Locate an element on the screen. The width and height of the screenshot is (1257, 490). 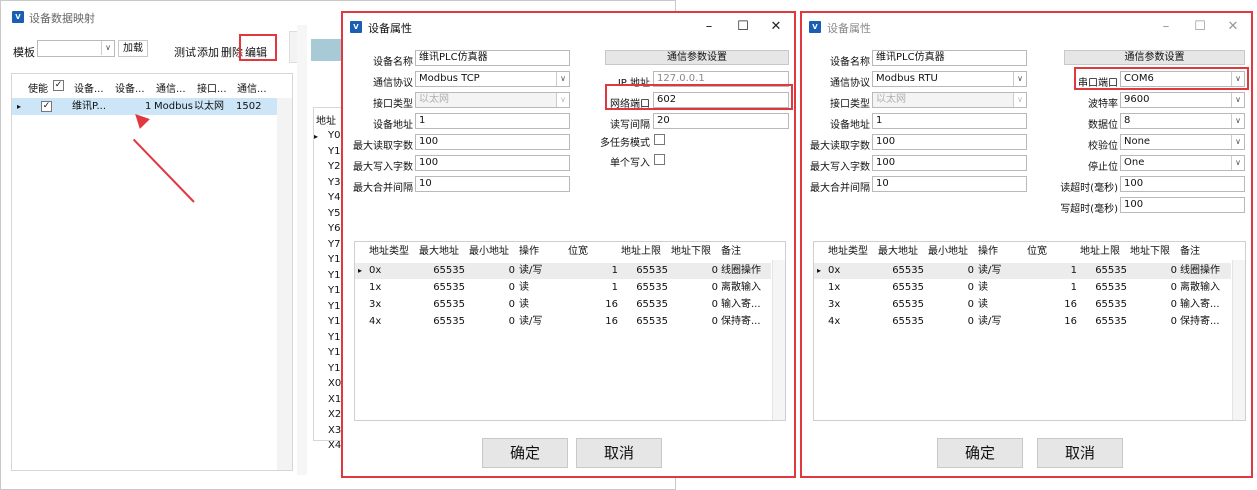
databits-select: 8 ∨ is located at coordinates (1182, 121).